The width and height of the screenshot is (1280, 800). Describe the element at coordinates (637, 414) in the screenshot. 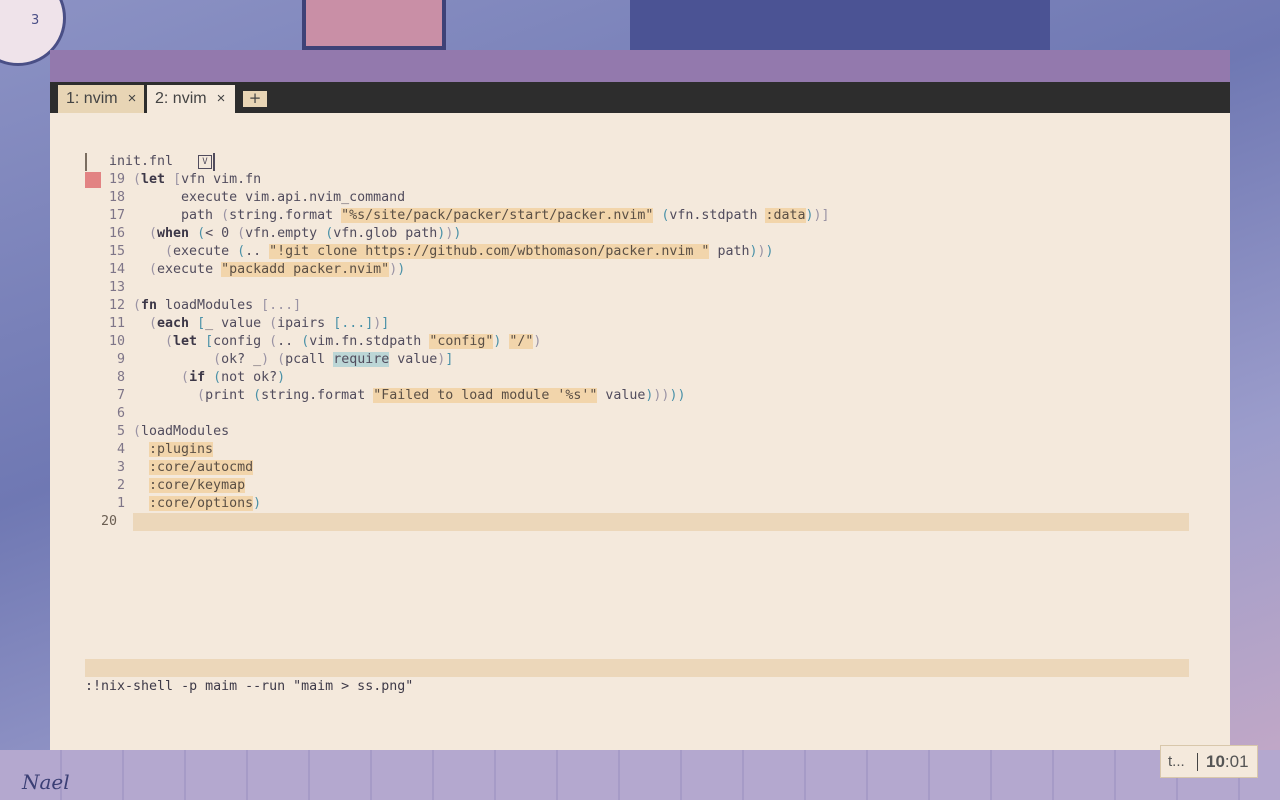

I see `code-line: 6` at that location.